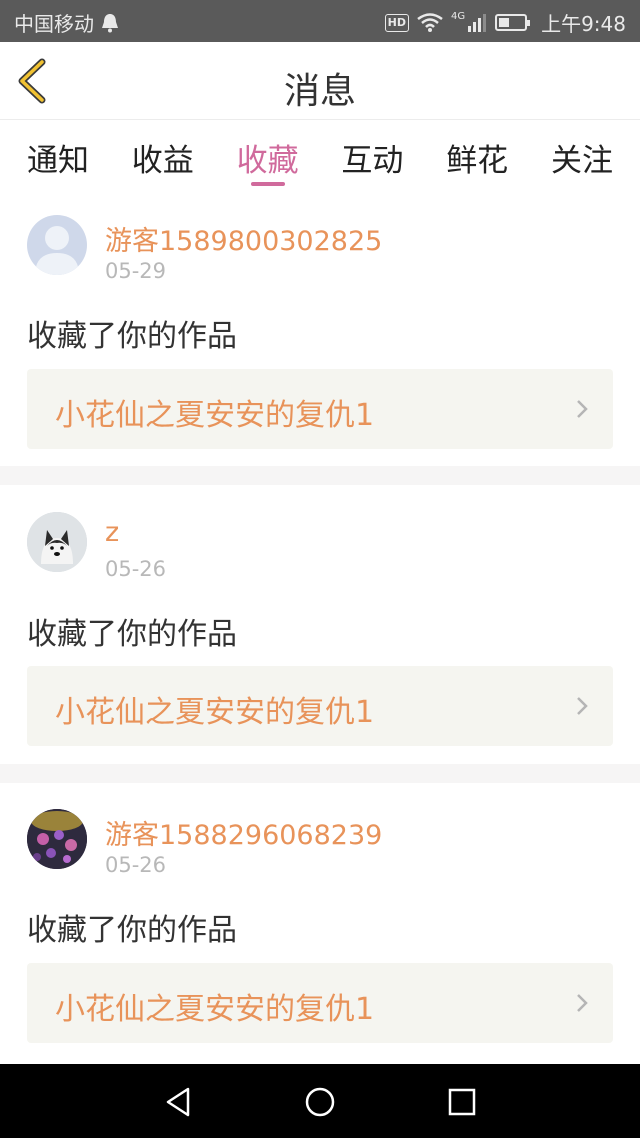  What do you see at coordinates (268, 159) in the screenshot?
I see `tab-favorites: 收藏` at bounding box center [268, 159].